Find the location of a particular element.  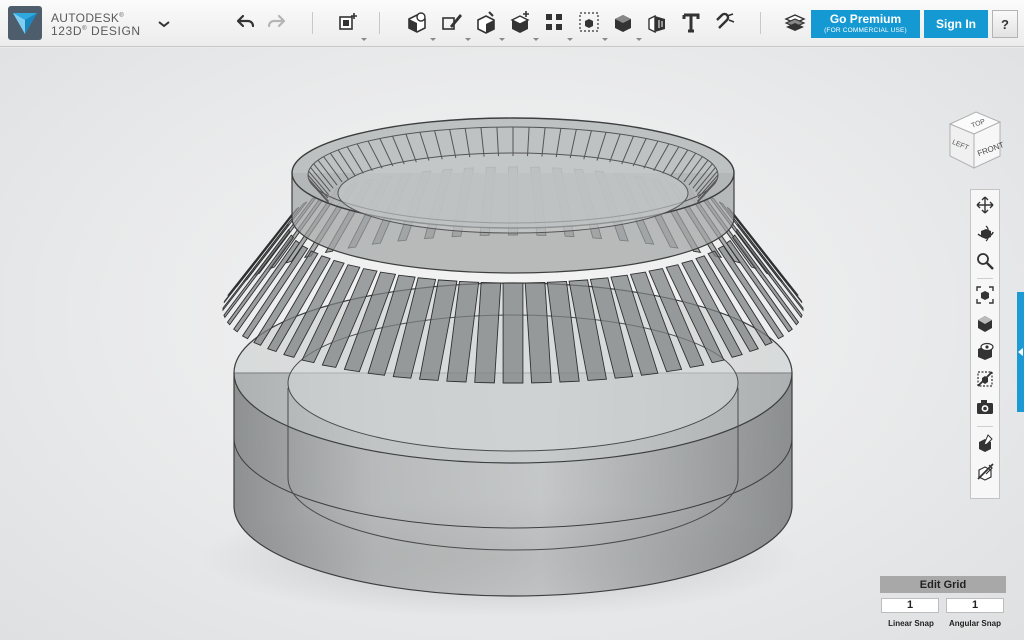

fit-icon is located at coordinates (985, 295).